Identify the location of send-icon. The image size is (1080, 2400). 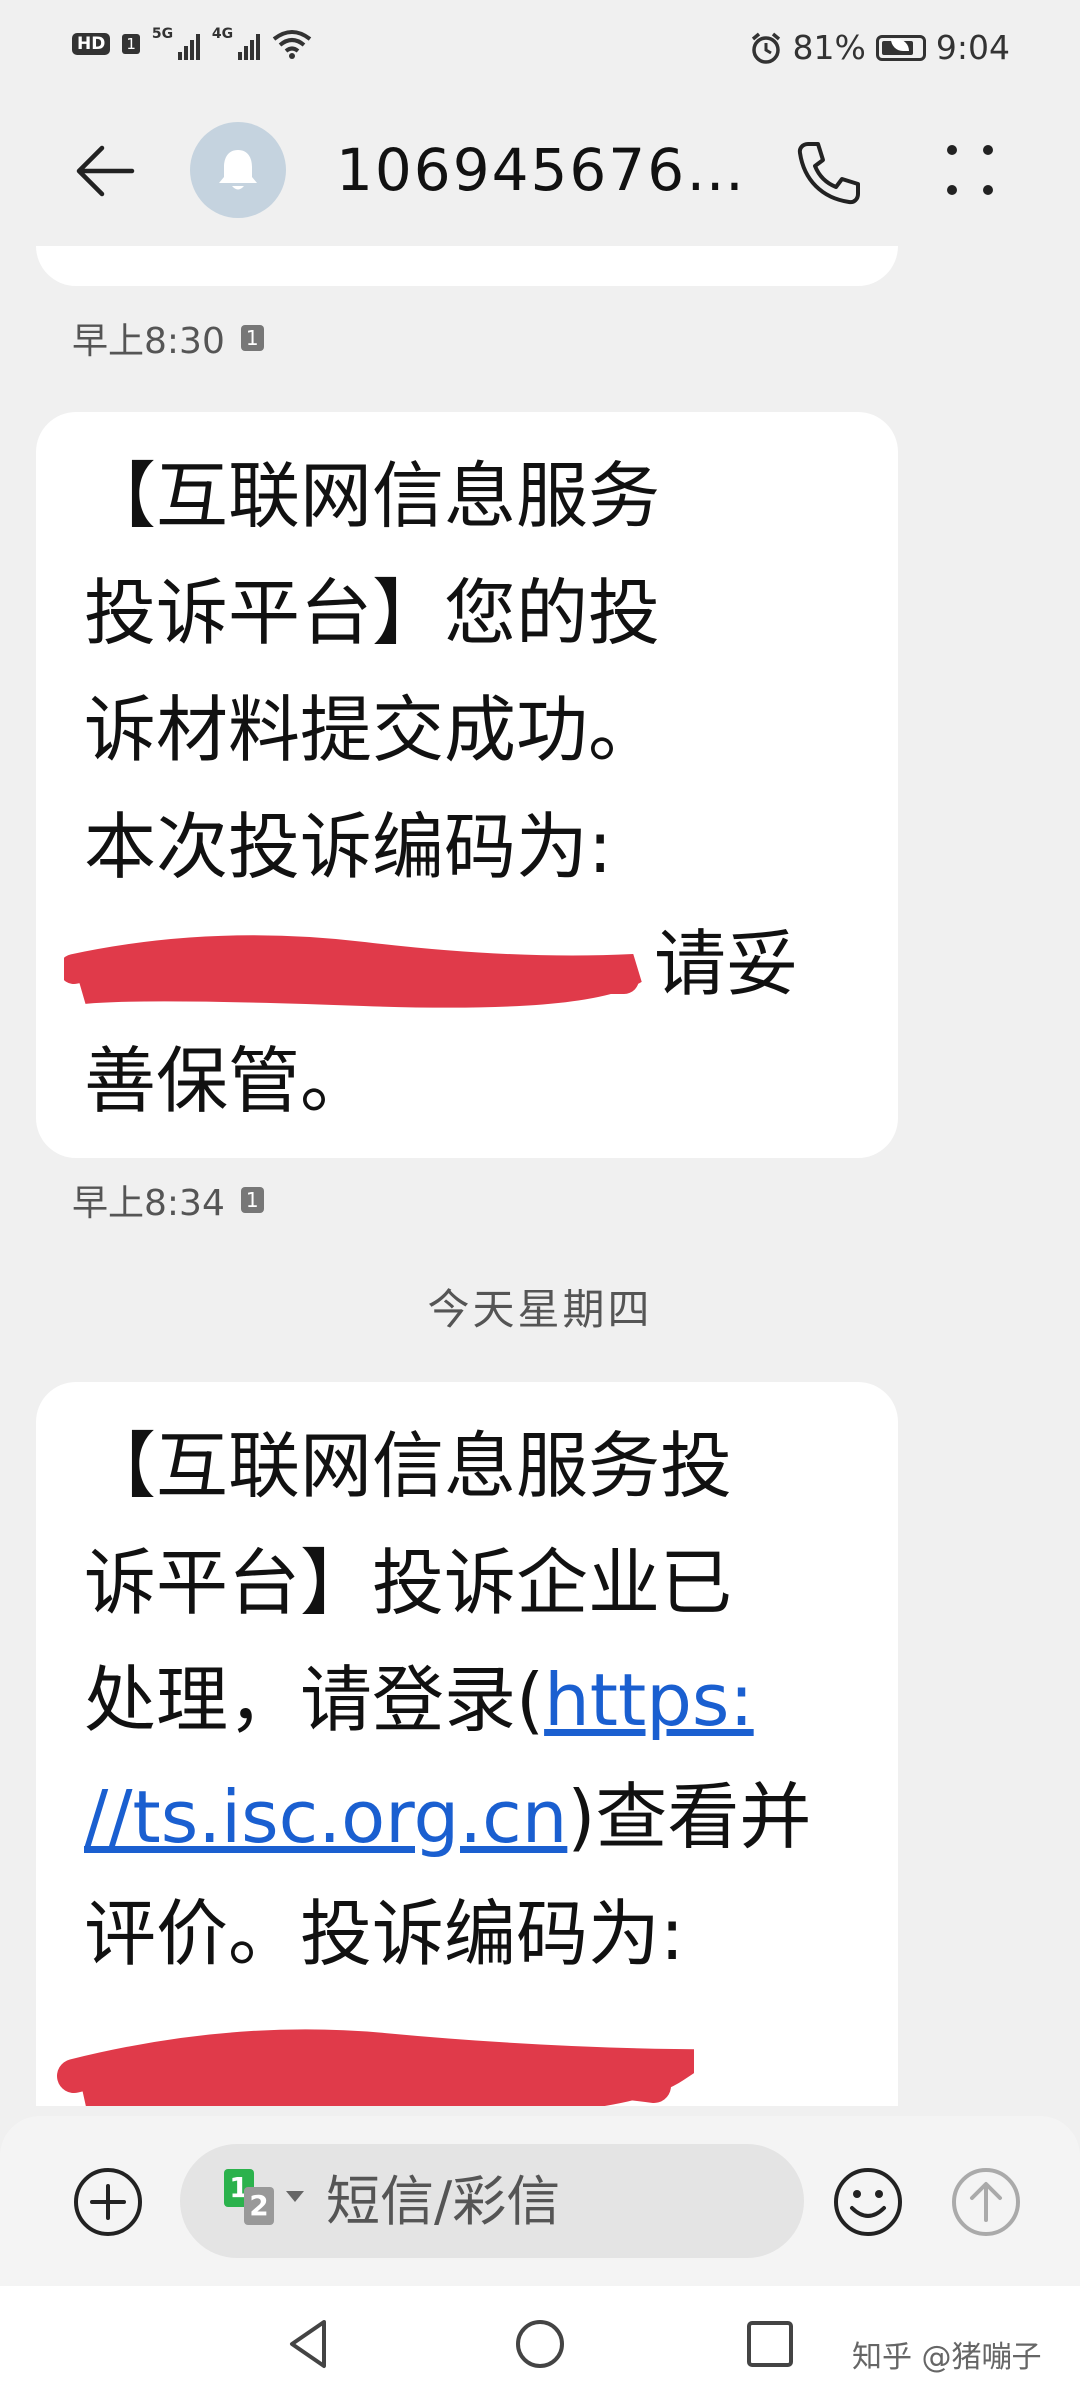
(986, 2202).